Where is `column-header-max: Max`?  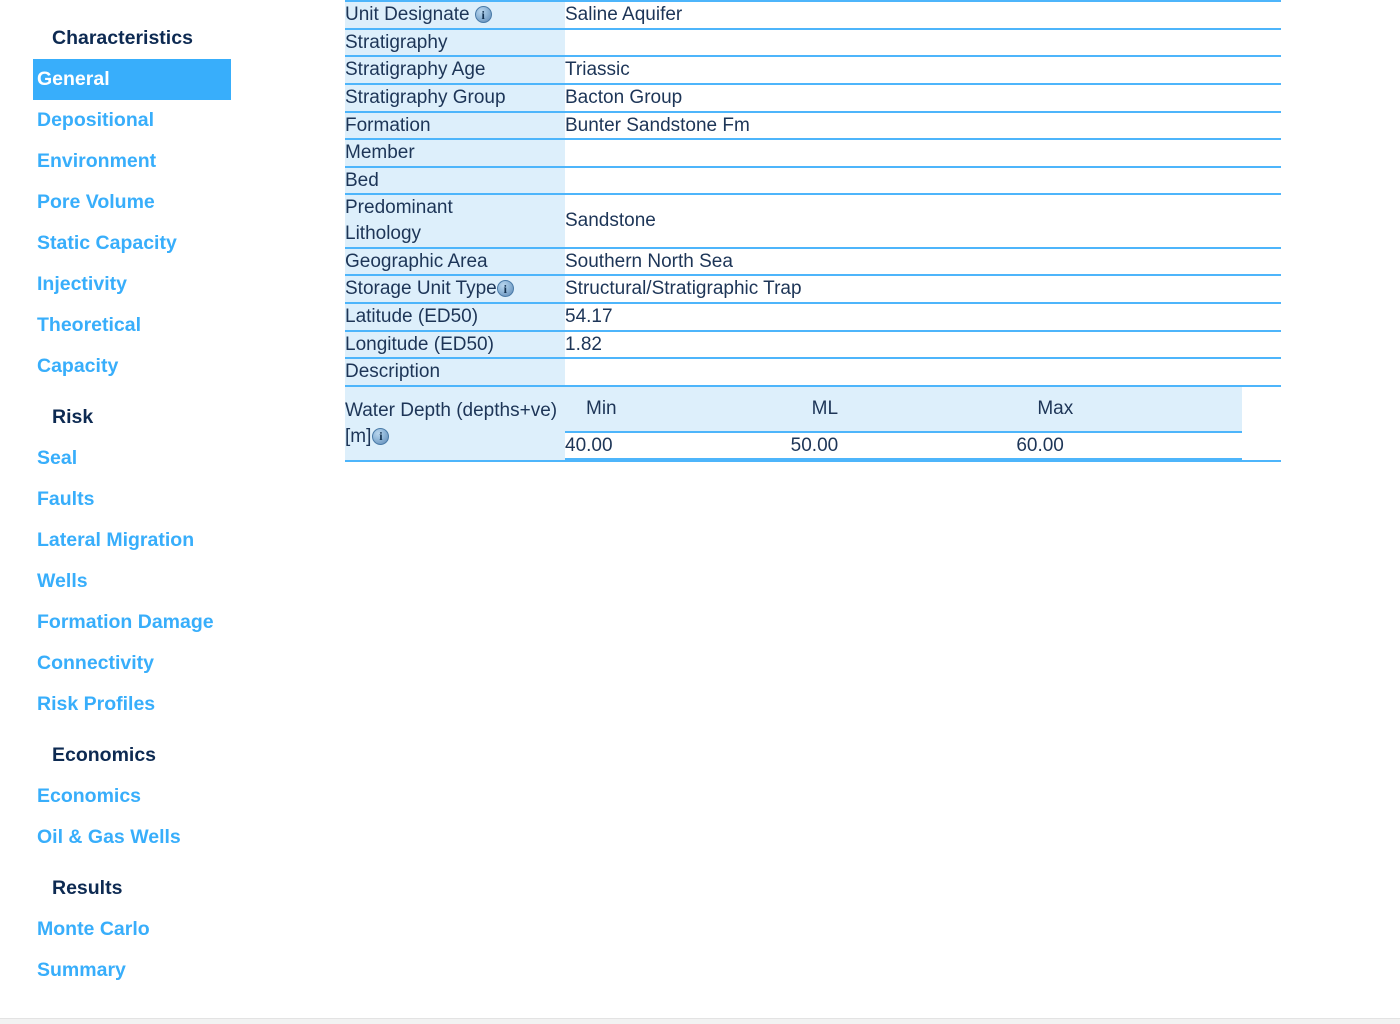
column-header-max: Max is located at coordinates (1129, 409).